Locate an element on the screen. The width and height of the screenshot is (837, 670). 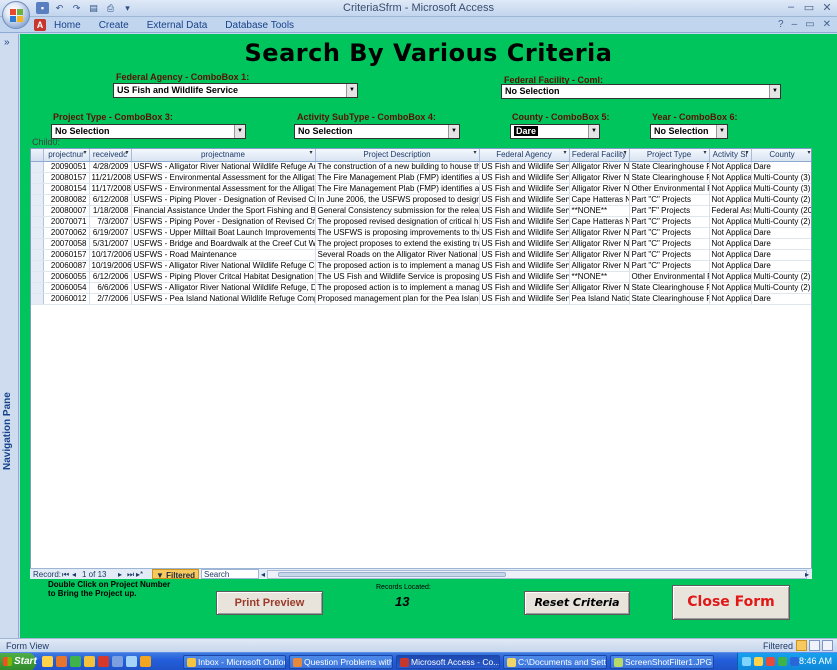
doc-minimize-icon: – is located at coordinates (795, 24).